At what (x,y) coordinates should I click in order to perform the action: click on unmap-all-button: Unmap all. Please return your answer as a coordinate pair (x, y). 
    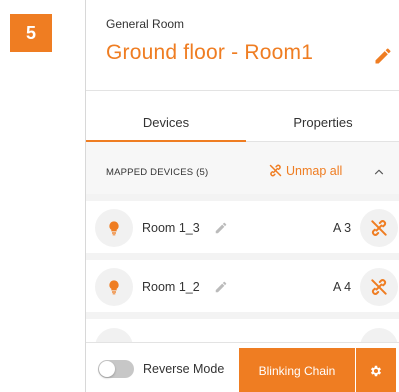
    Looking at the image, I should click on (305, 170).